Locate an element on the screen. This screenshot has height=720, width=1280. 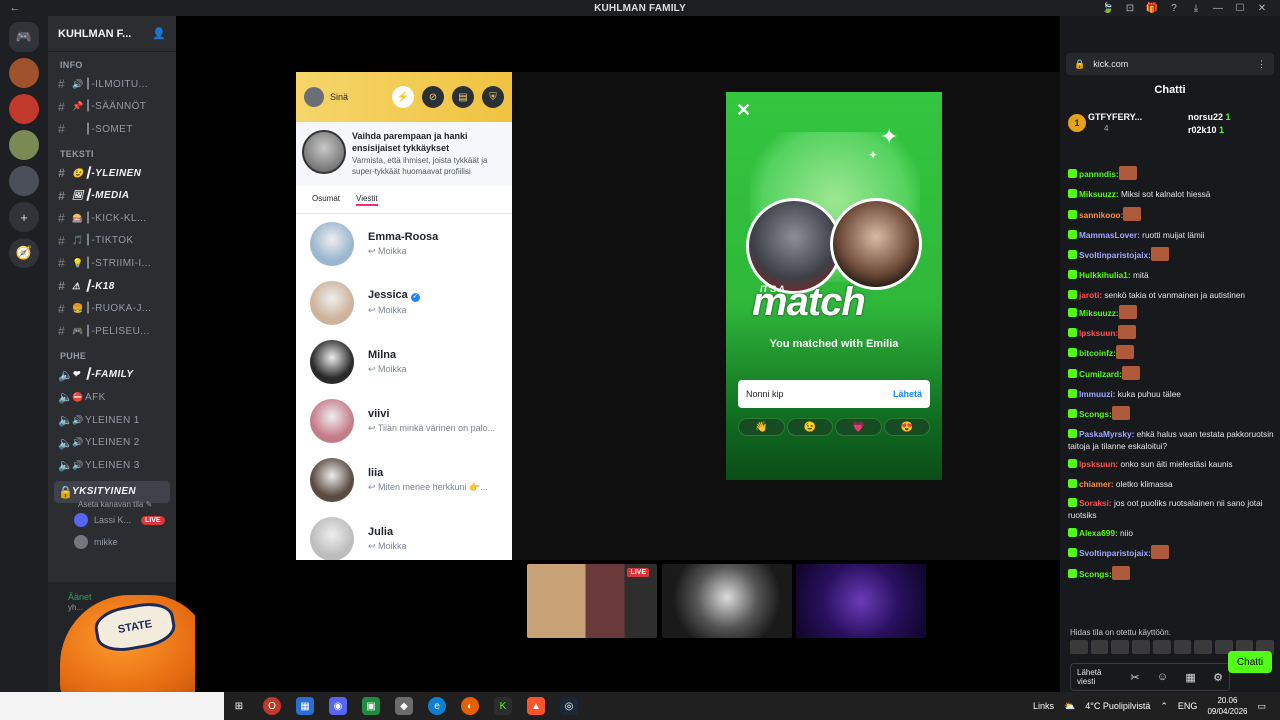
download-icon: ⤓ is located at coordinates (1196, 8).